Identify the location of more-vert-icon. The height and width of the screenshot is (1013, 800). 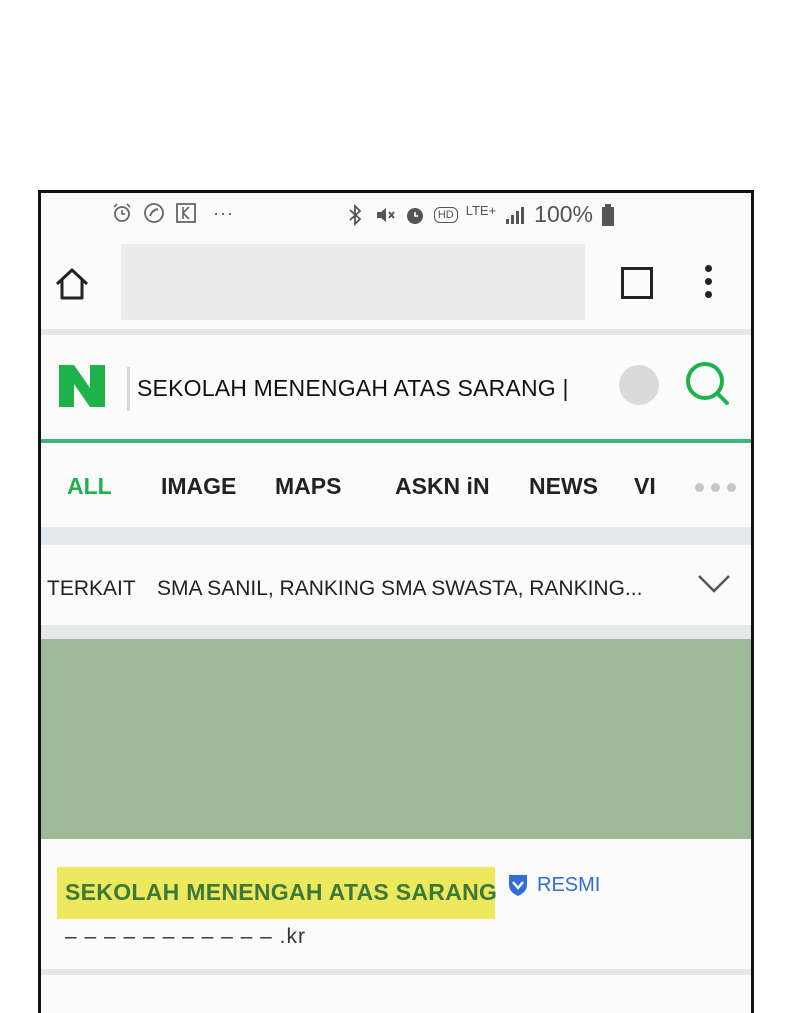
(708, 285).